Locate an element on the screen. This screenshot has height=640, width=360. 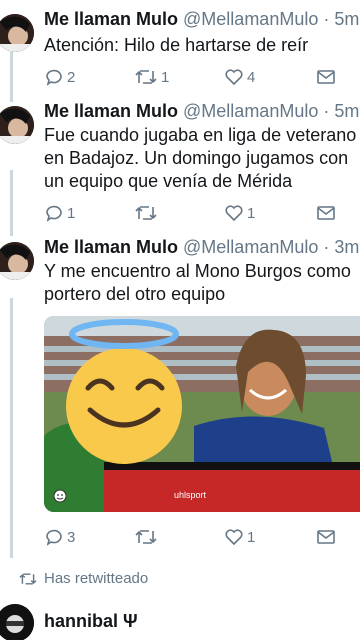
tweet-text-line: Fue cuando jugaba en liga de veterano is located at coordinates (200, 135).